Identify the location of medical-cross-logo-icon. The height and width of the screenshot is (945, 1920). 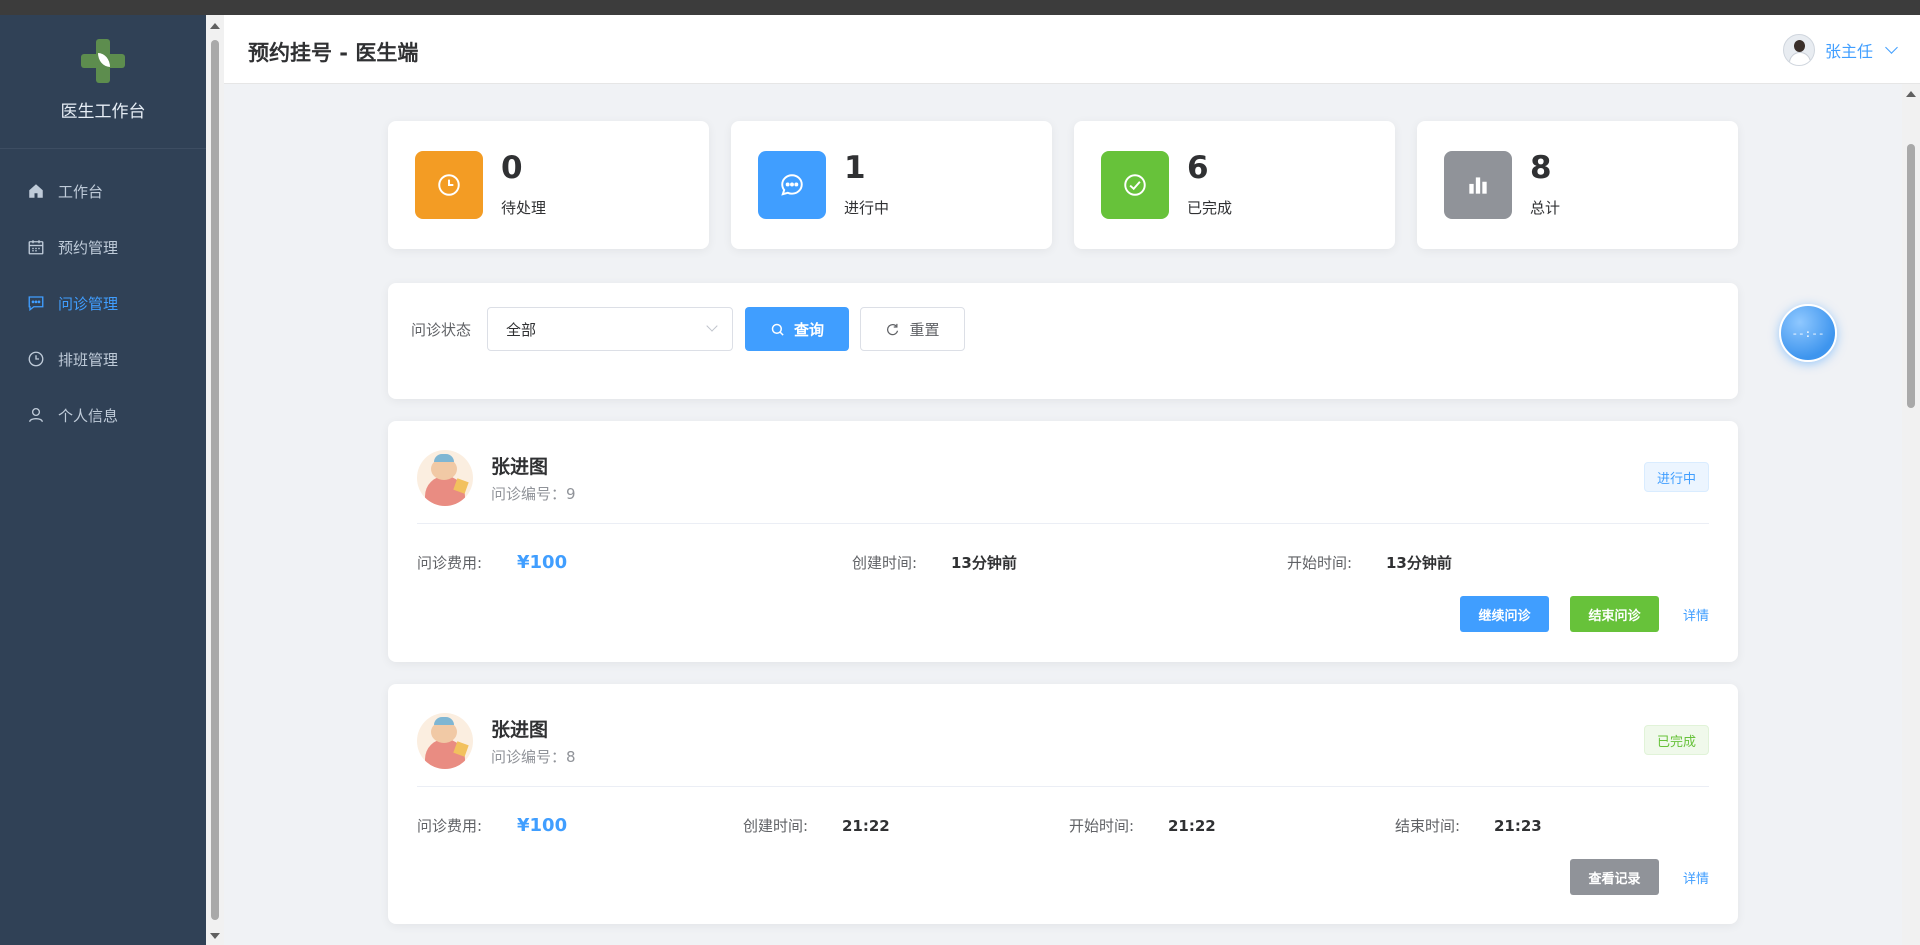
(103, 61).